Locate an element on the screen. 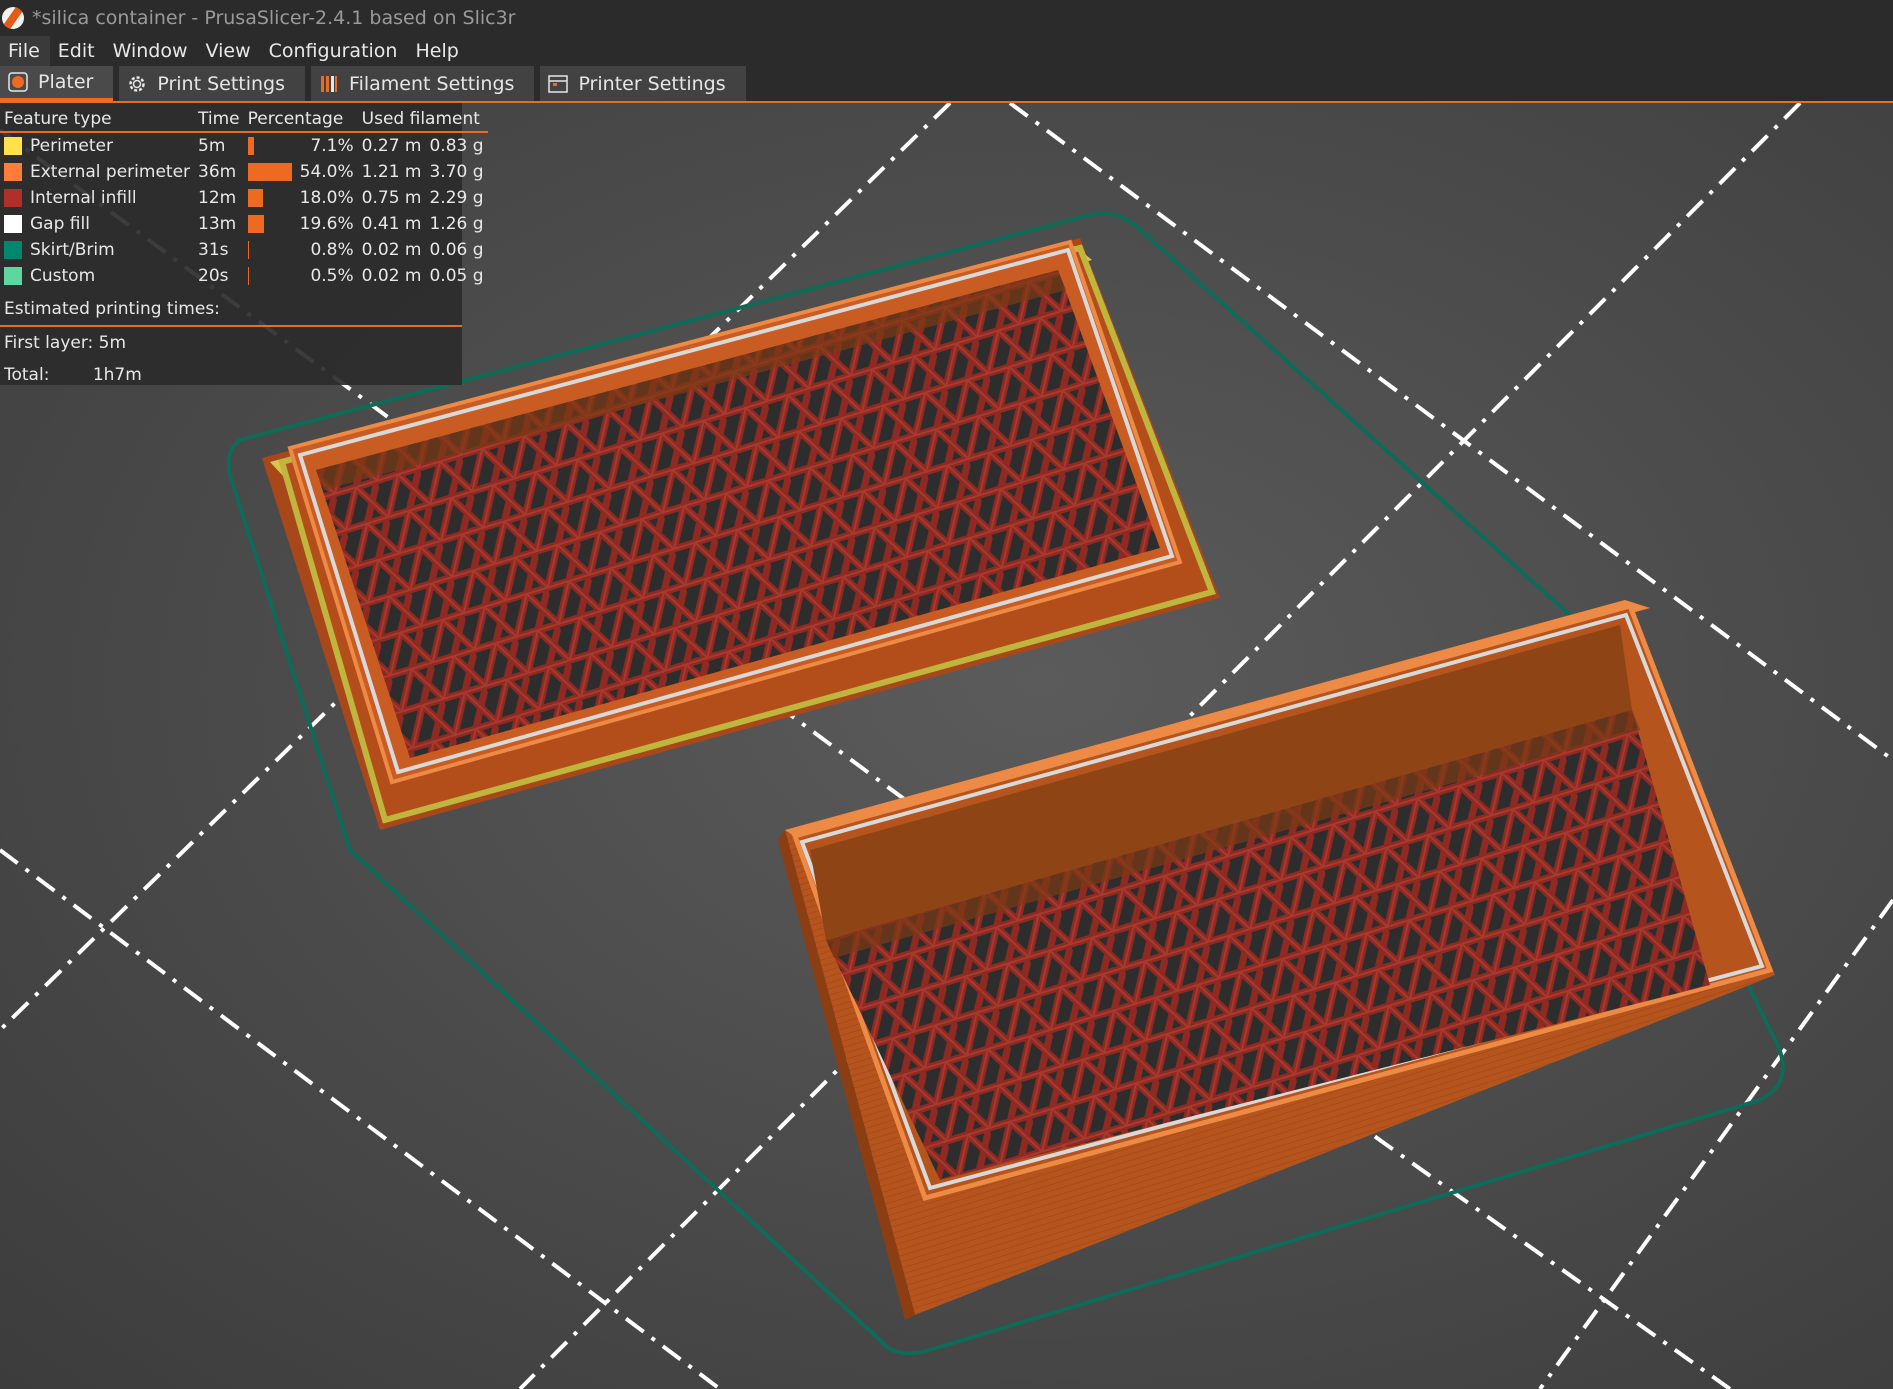 The image size is (1893, 1389). legend-row: Skirt/Brim 31s 0.8% 0.02 m 0.06 g is located at coordinates (244, 250).